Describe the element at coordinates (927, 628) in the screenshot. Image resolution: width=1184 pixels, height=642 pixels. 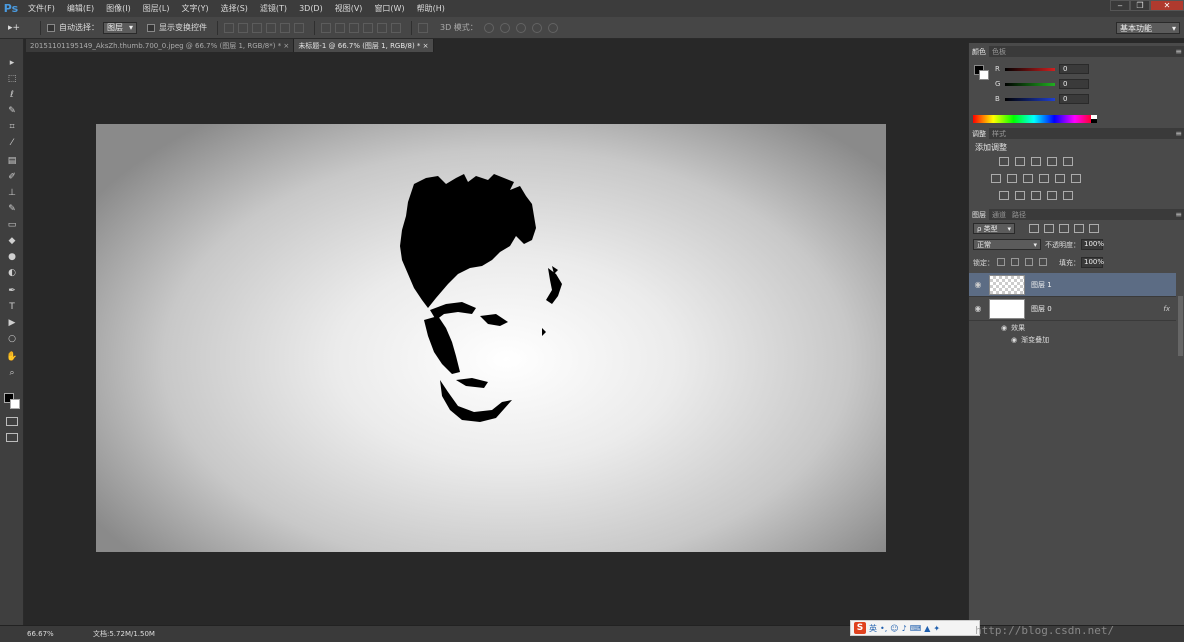
I see `skin-icon: ▲` at that location.